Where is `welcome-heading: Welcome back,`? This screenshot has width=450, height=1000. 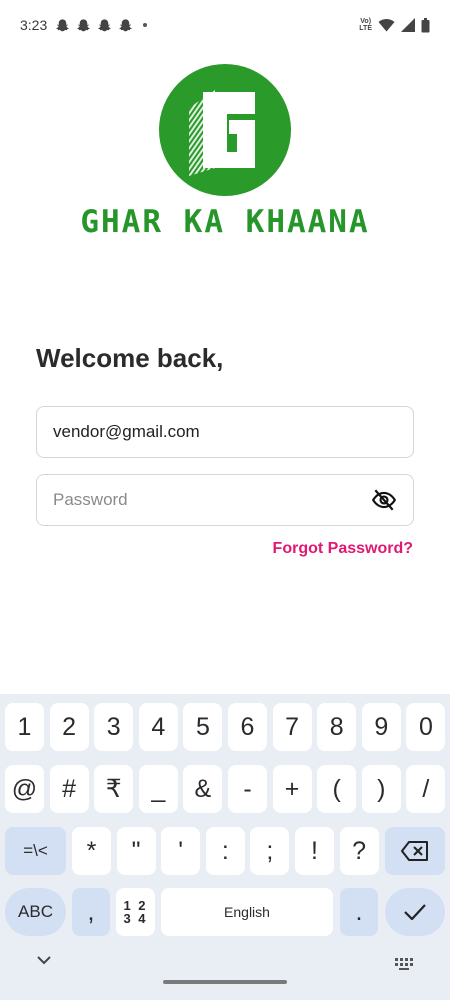
welcome-heading: Welcome back, is located at coordinates (130, 358).